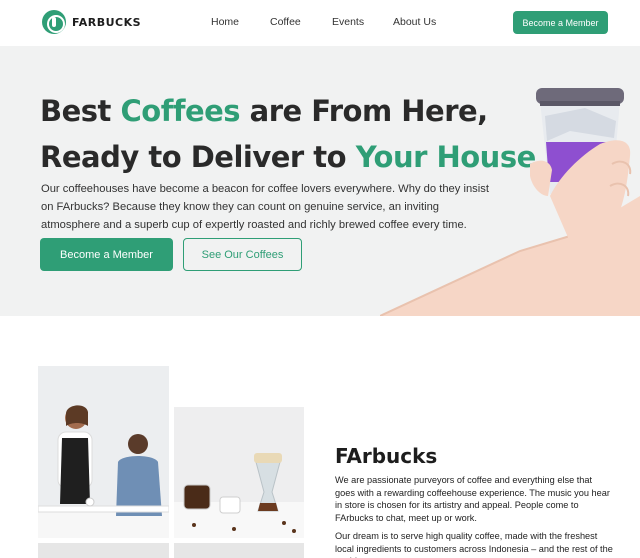 The image size is (640, 558). Describe the element at coordinates (386, 456) in the screenshot. I see `about-title: FArbucks` at that location.